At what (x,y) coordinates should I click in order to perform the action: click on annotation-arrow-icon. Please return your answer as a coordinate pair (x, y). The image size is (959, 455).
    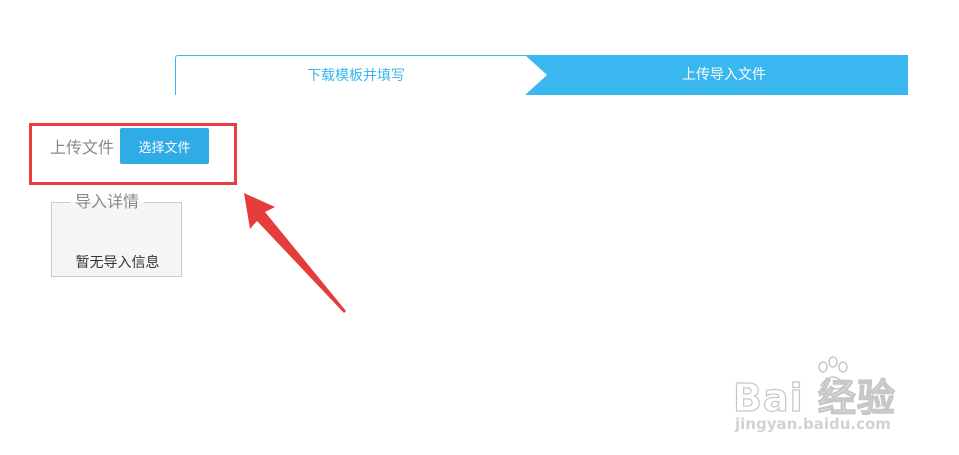
    Looking at the image, I should click on (295, 253).